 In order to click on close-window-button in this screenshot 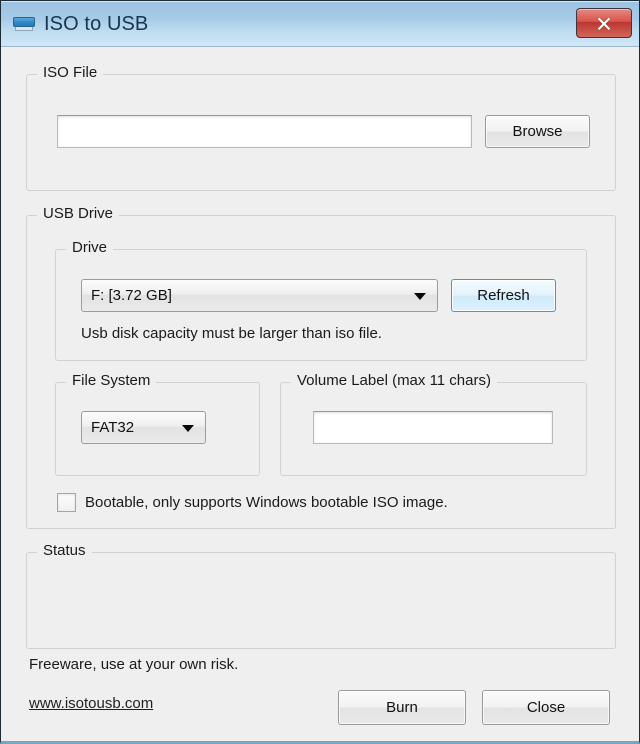, I will do `click(604, 23)`.